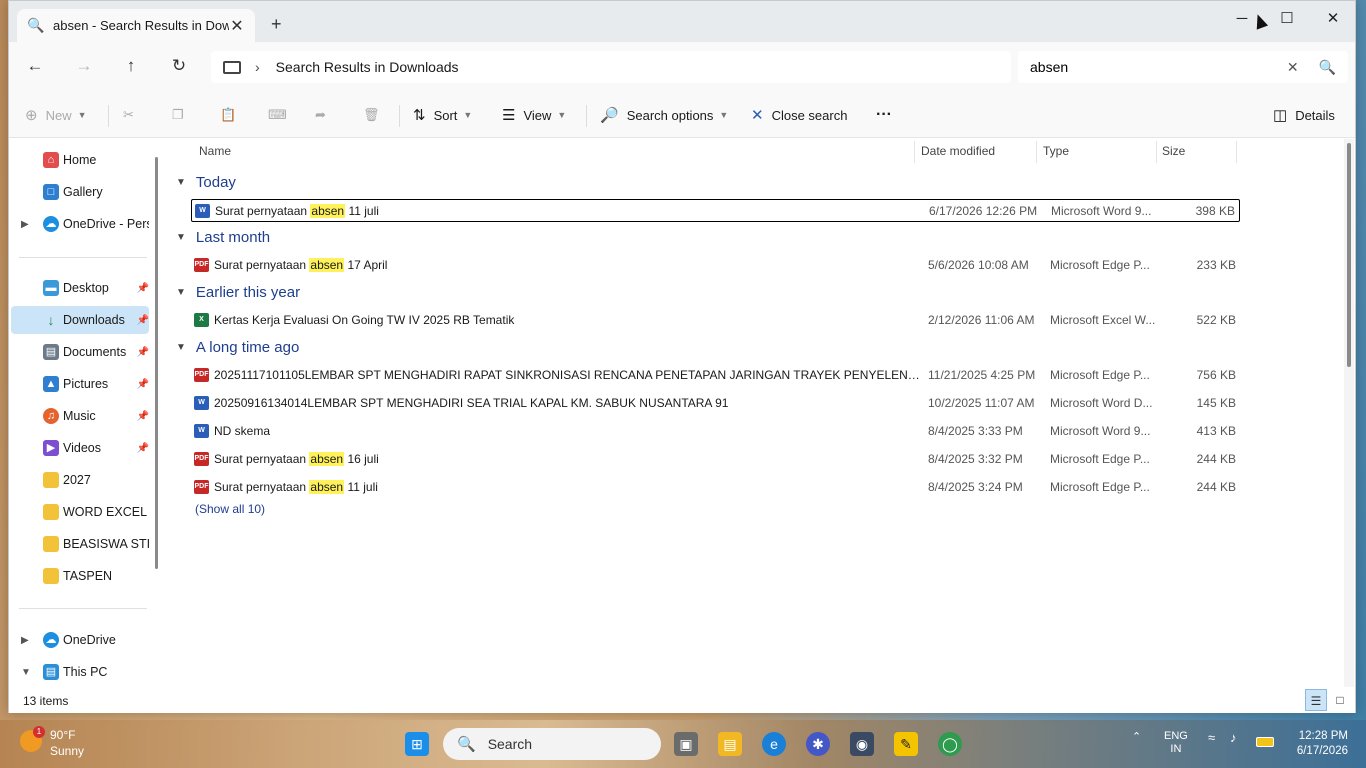  Describe the element at coordinates (84, 66) in the screenshot. I see `forward-arrow-icon: →` at that location.